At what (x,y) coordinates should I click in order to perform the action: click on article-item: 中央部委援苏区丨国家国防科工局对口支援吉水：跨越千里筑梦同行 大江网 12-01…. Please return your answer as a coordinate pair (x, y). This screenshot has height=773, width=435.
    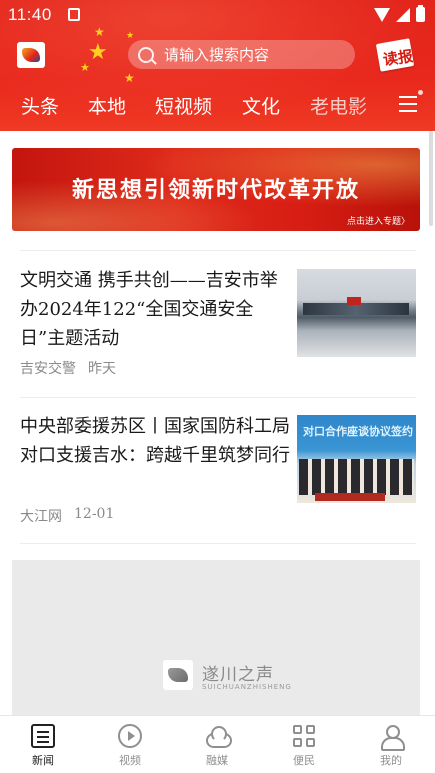
    Looking at the image, I should click on (218, 469).